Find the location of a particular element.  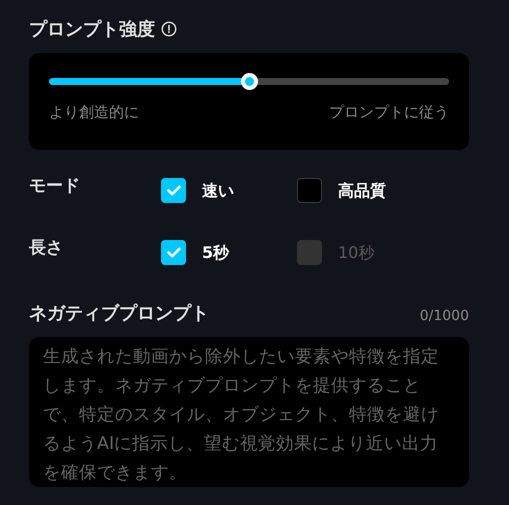

option-label: 高品質 is located at coordinates (362, 191).